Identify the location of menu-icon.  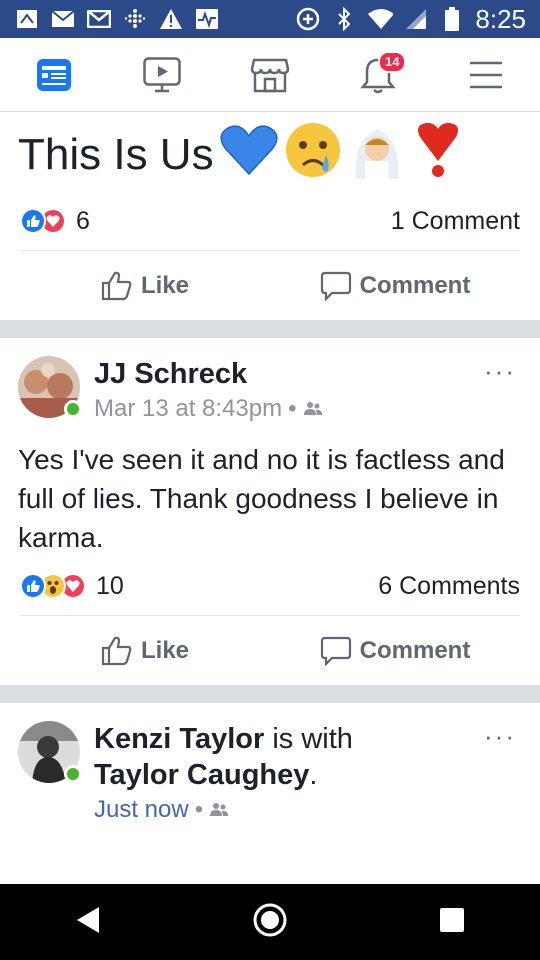
(486, 74).